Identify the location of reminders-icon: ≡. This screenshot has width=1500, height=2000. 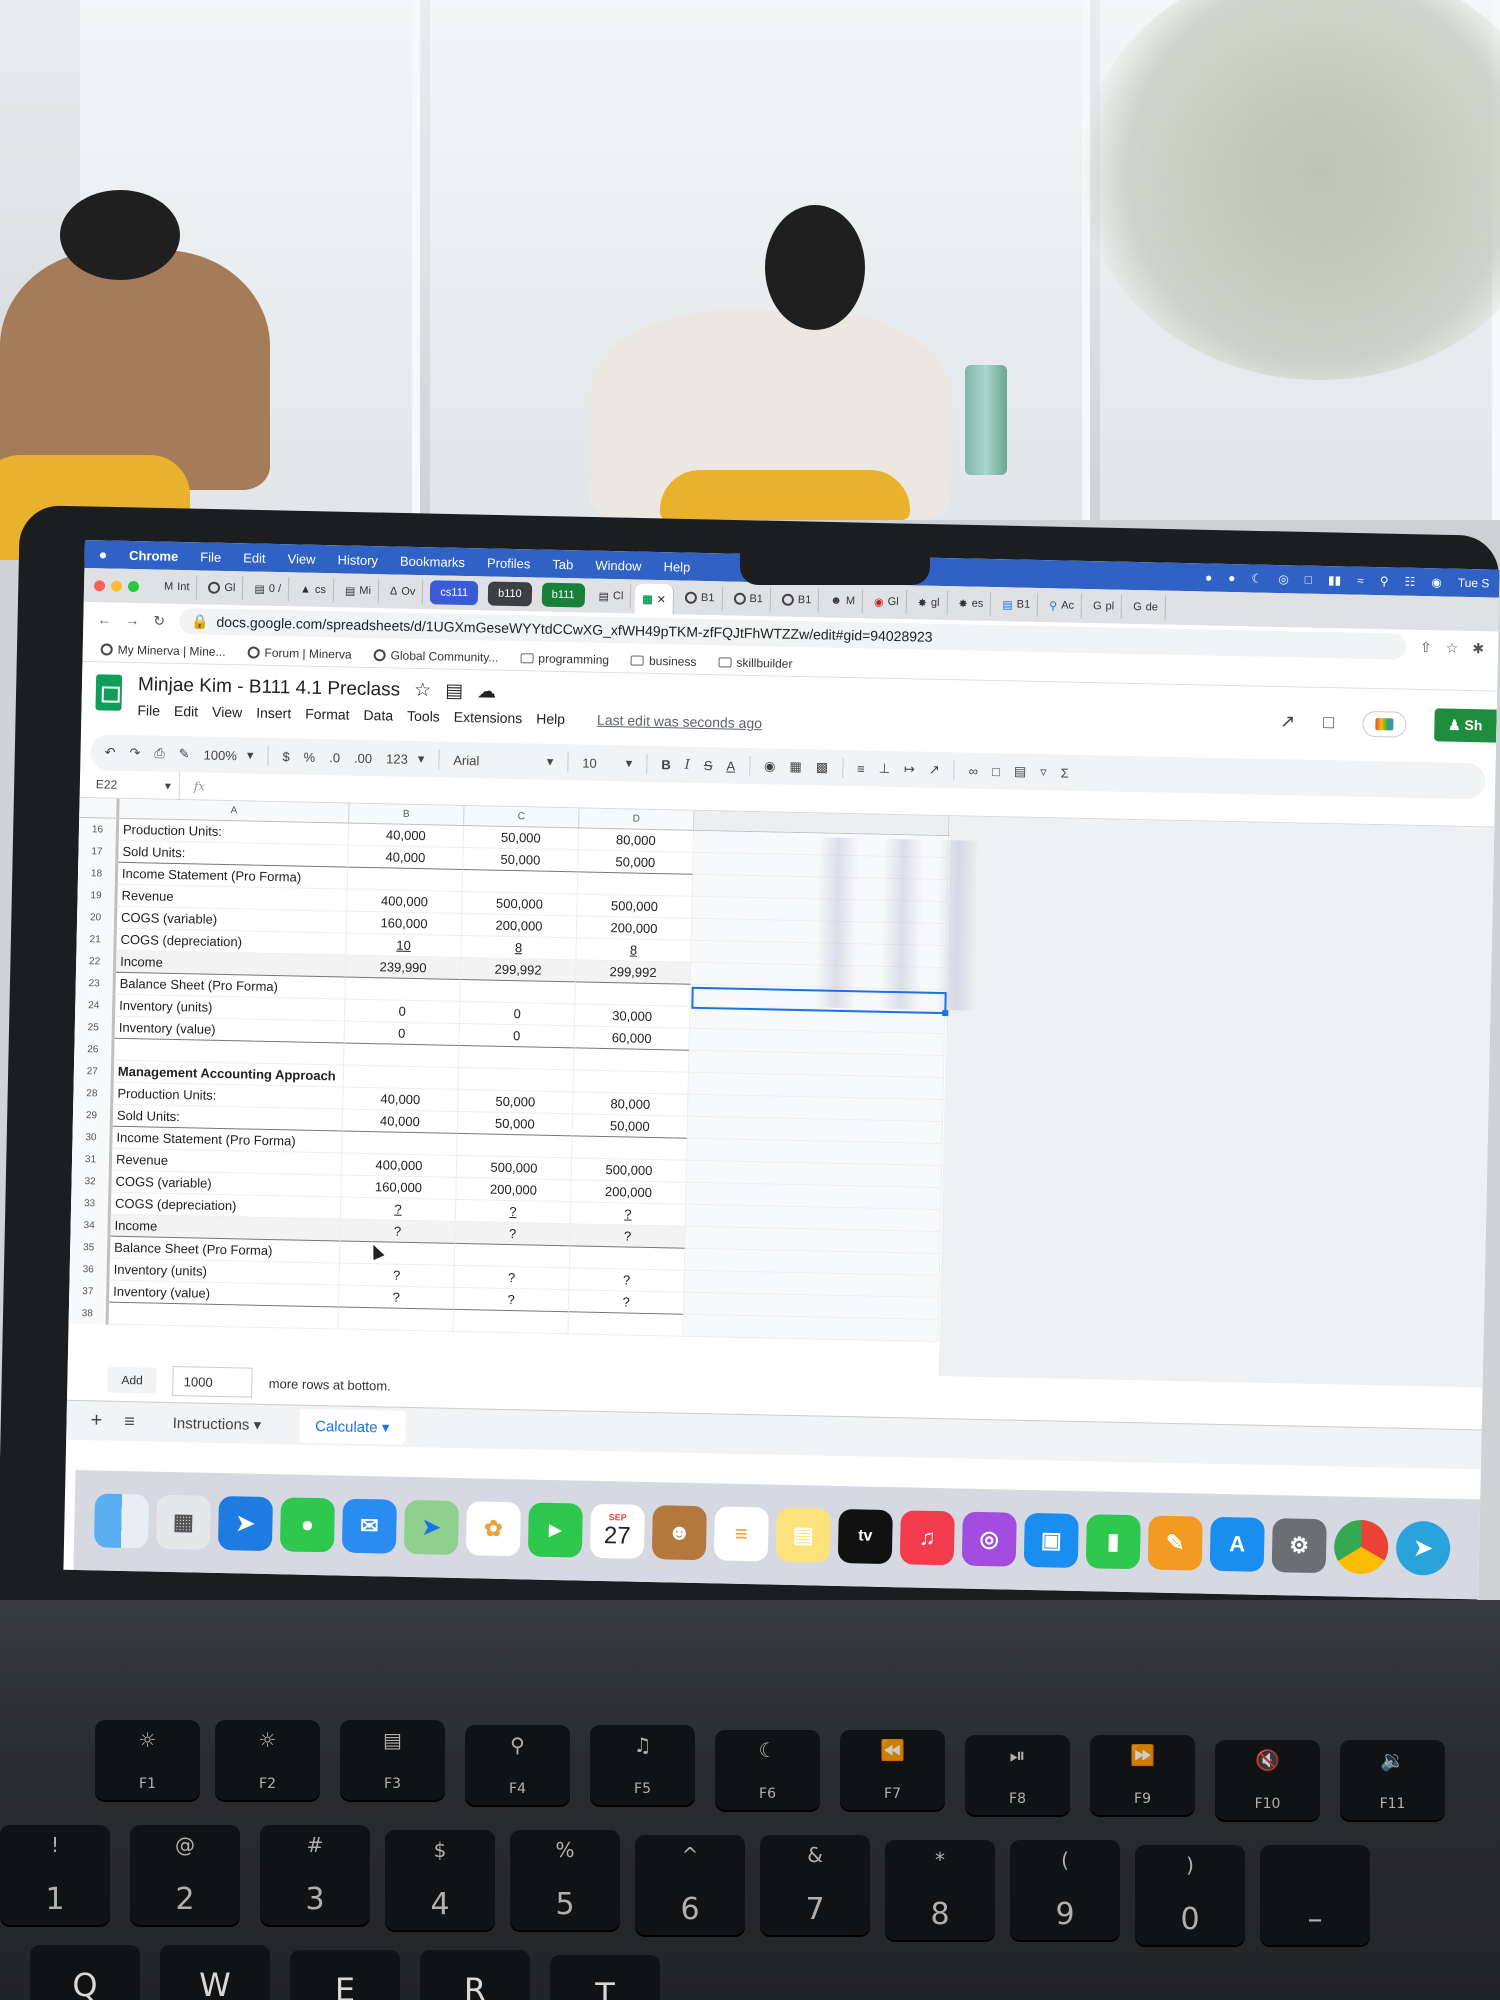
(741, 1534).